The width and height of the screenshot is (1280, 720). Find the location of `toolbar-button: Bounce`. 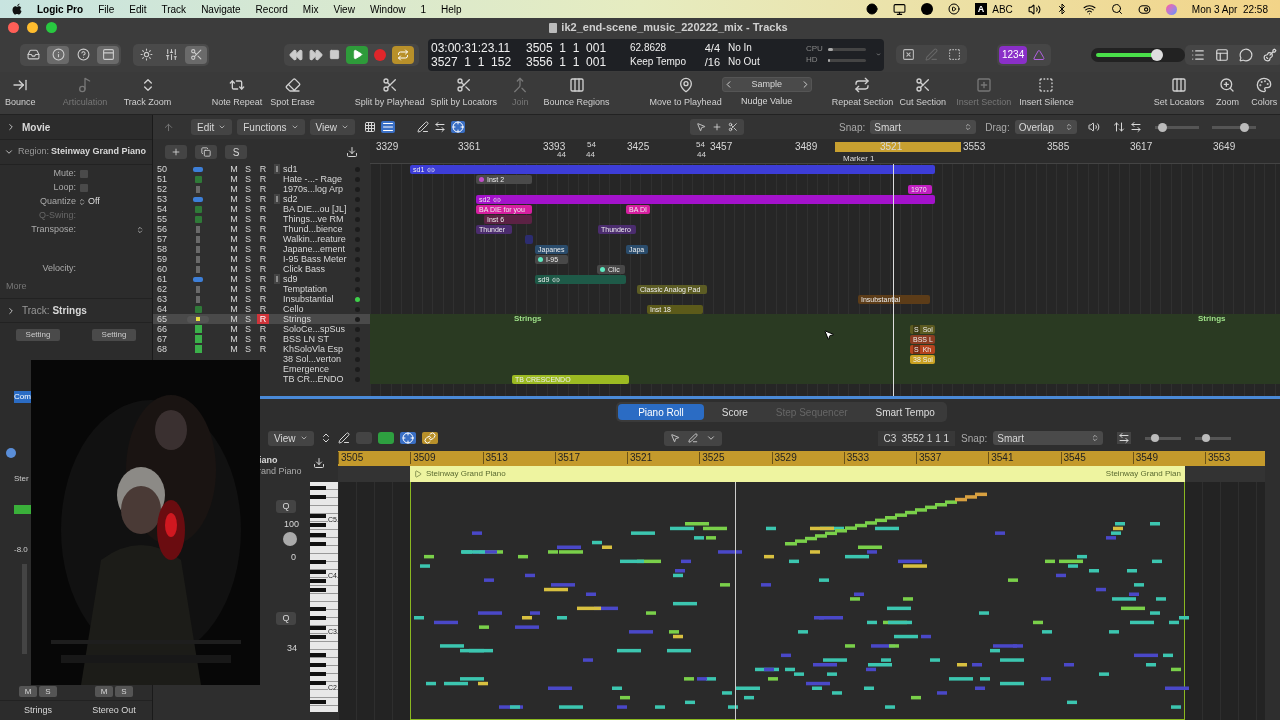

toolbar-button: Bounce is located at coordinates (20, 93).